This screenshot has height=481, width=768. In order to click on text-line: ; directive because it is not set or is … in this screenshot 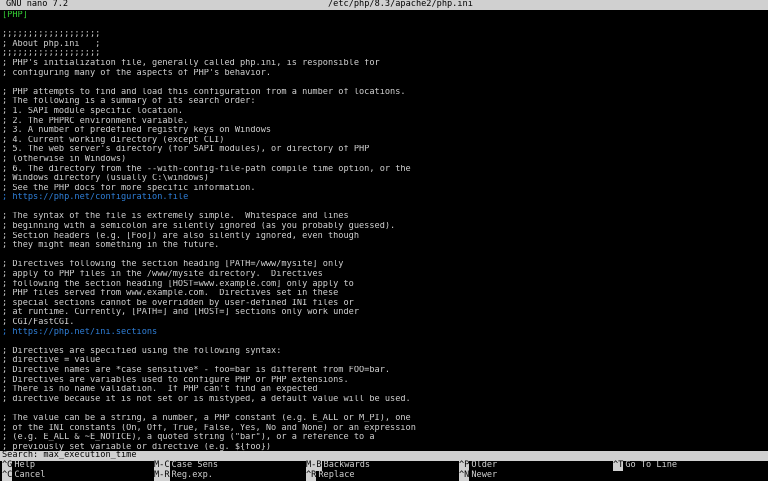, I will do `click(382, 400)`.